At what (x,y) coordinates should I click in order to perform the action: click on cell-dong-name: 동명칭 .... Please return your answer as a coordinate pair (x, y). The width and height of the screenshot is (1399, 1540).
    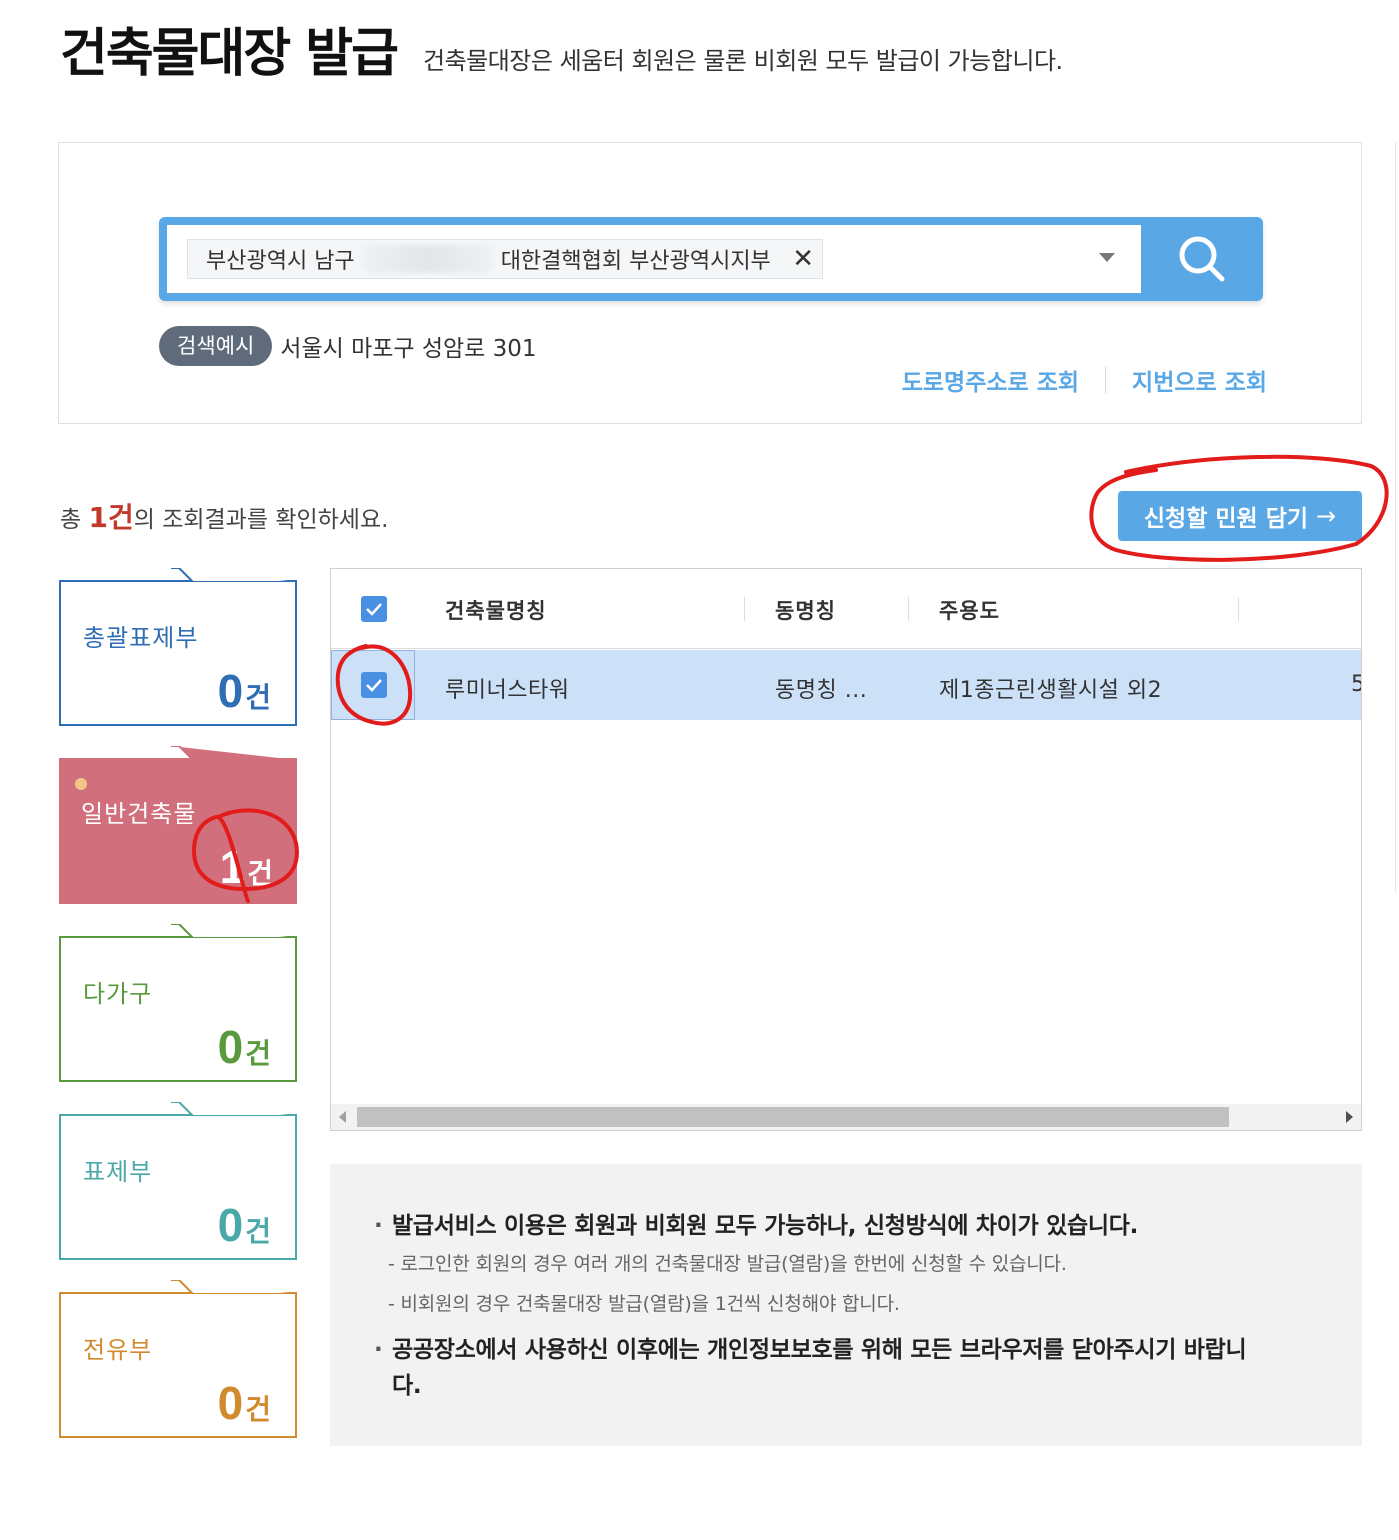
    Looking at the image, I should click on (821, 690).